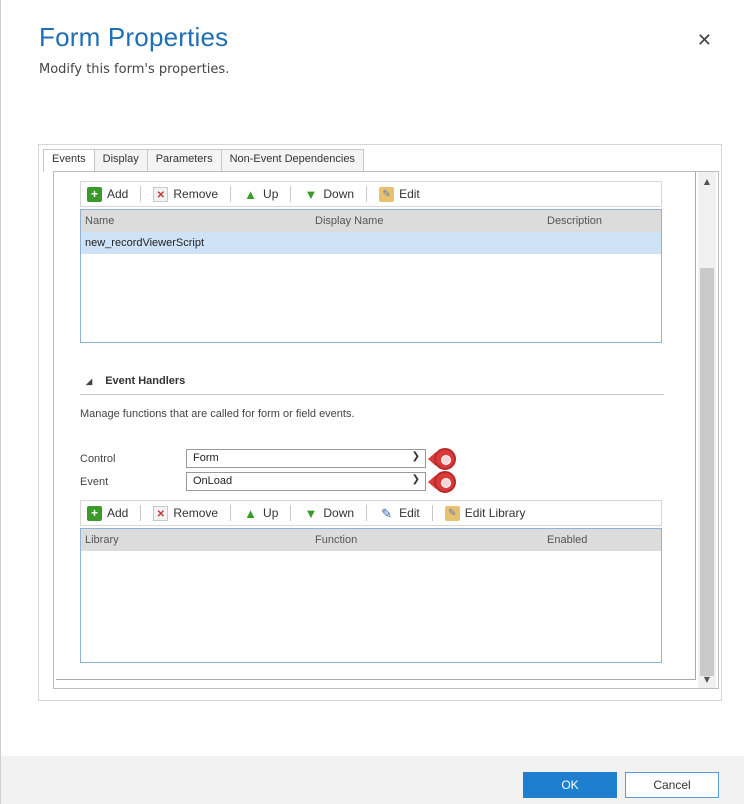 The width and height of the screenshot is (744, 804). I want to click on libraries-remove-label: Remove, so click(196, 194).